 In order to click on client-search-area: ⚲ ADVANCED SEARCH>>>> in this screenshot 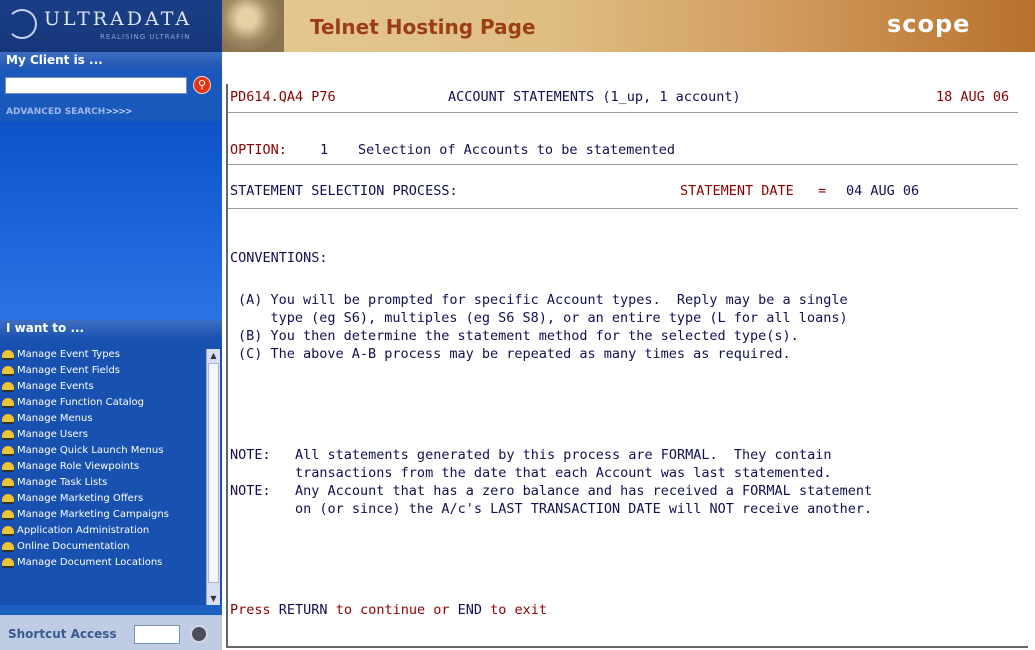, I will do `click(111, 95)`.